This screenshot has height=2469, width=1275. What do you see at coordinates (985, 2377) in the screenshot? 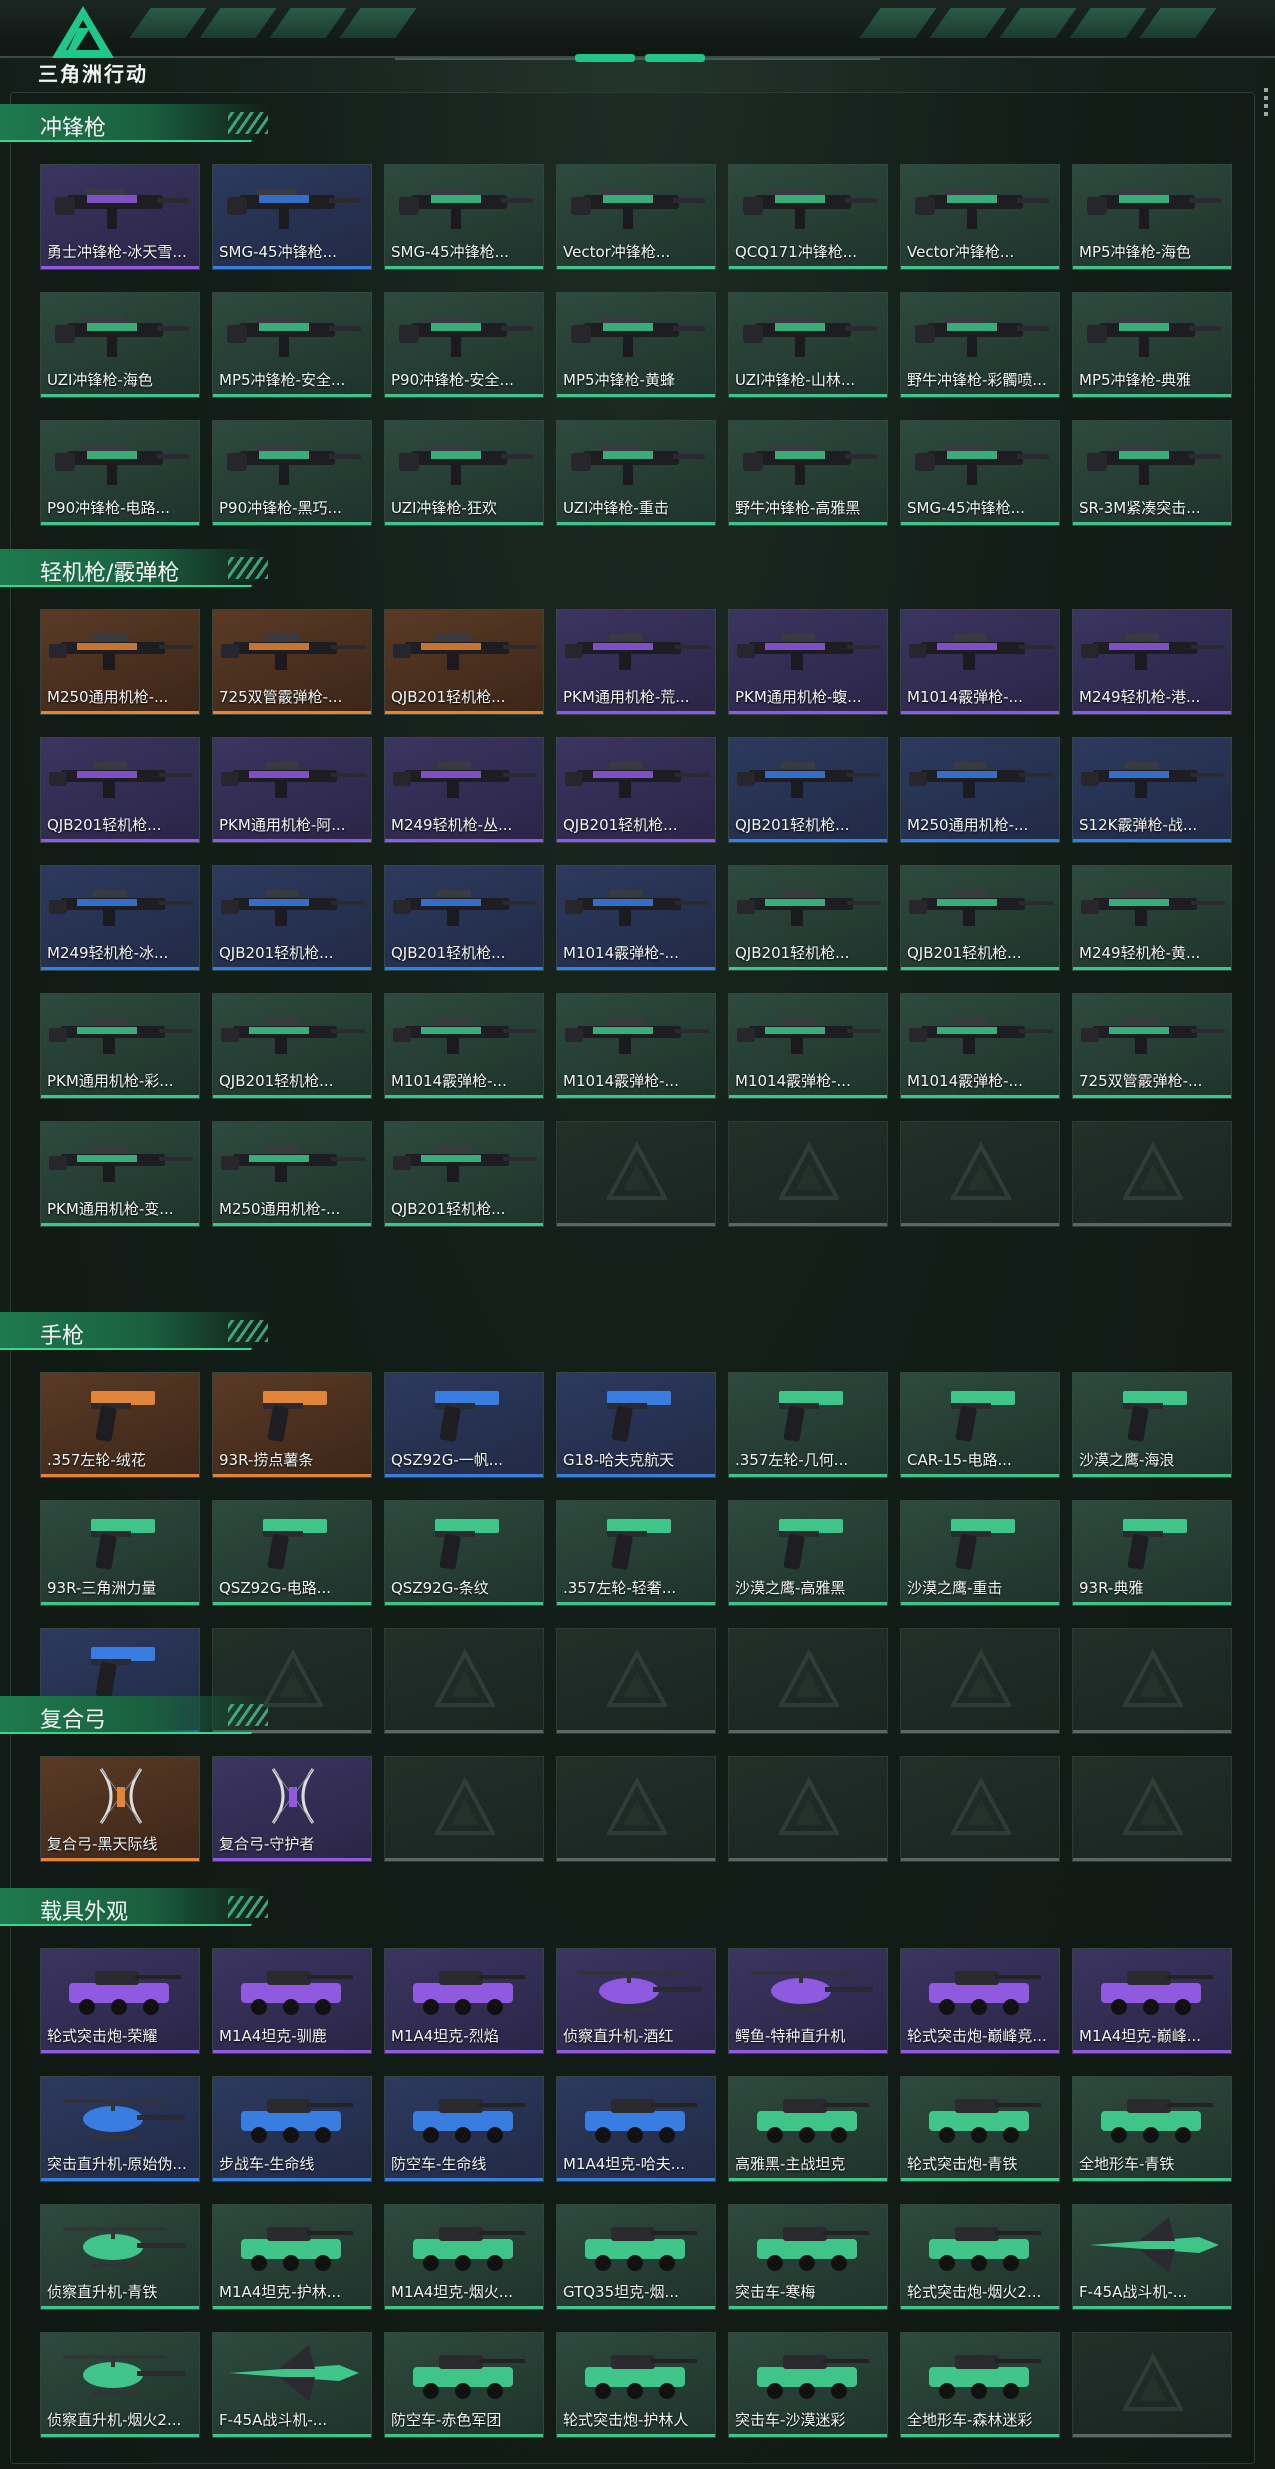
I see `vehicle-icon` at bounding box center [985, 2377].